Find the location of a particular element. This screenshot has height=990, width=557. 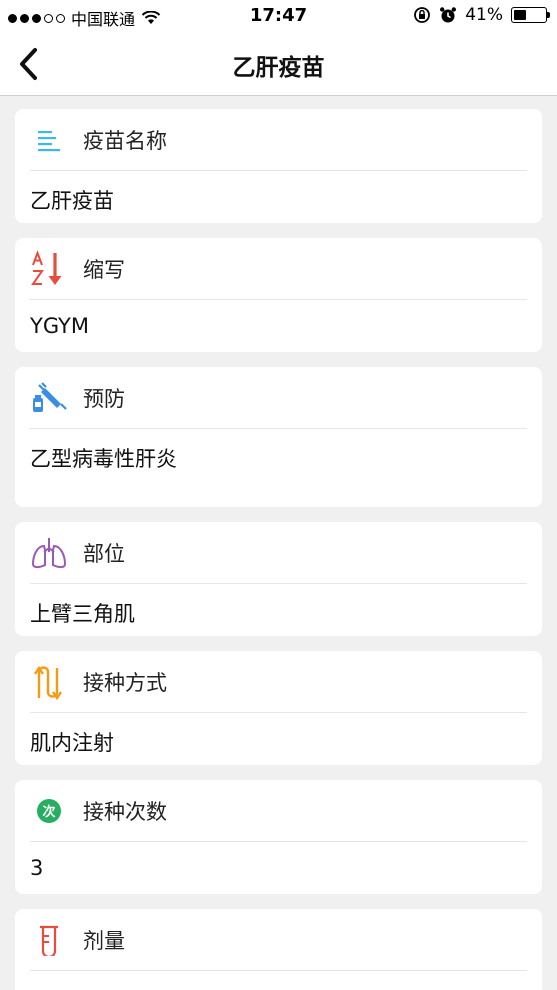

lungs-icon is located at coordinates (49, 553).